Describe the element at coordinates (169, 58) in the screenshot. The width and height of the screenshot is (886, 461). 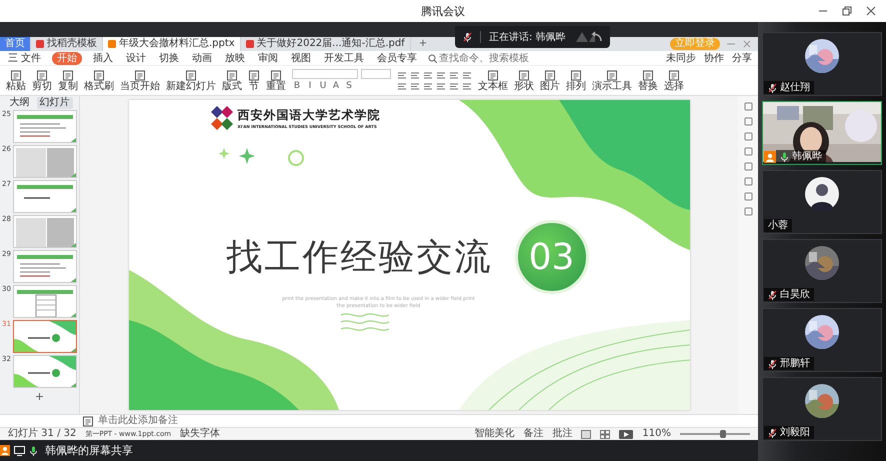
I see `menu-tab: 切换` at that location.